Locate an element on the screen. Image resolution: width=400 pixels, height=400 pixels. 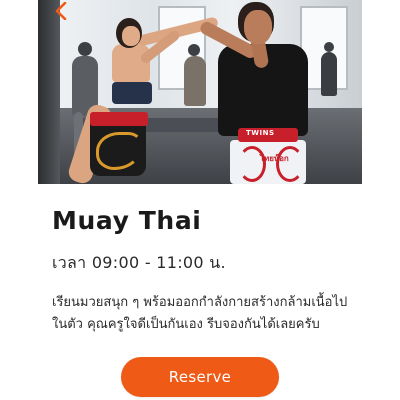
back-button is located at coordinates (61, 11).